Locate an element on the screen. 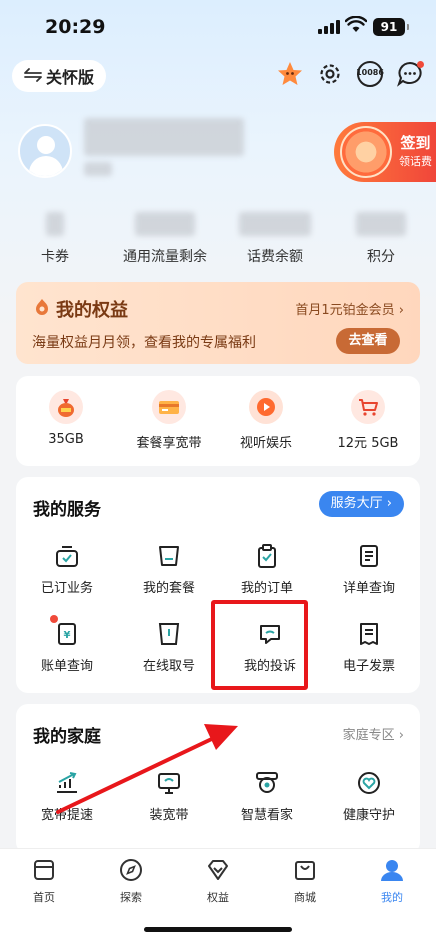  sign-in-subtitle: 领话费 is located at coordinates (415, 161).